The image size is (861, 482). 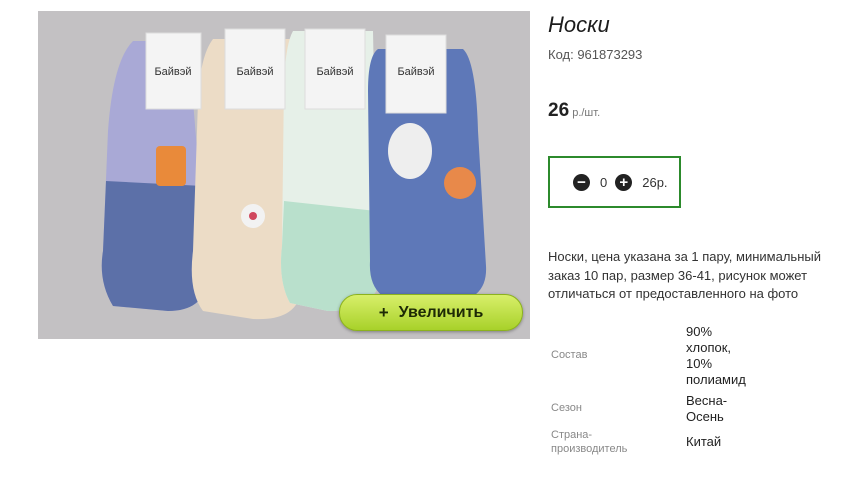 I want to click on quantity-total: 26р., so click(x=655, y=182).